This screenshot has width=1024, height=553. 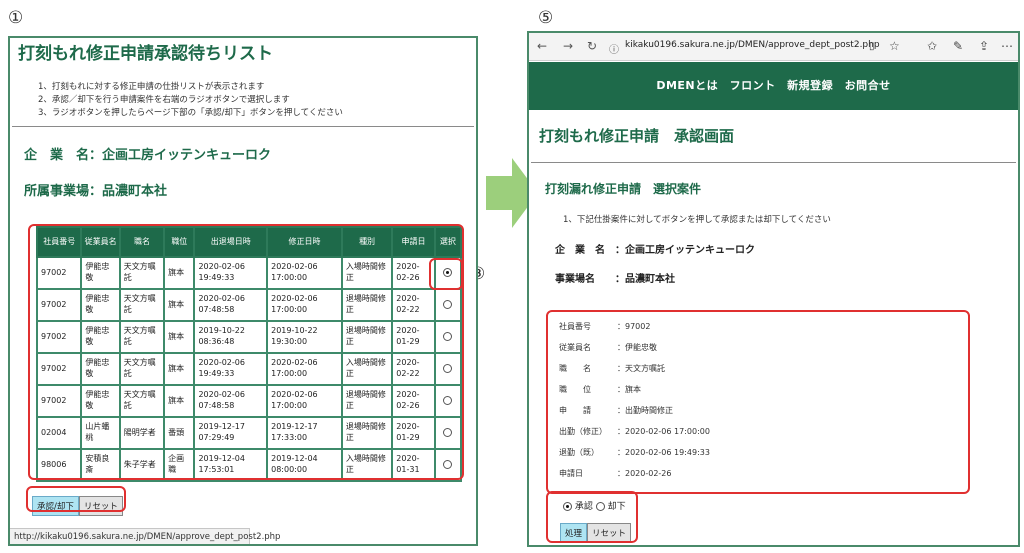 I want to click on more-menu-icon: ⋯, so click(x=1007, y=46).